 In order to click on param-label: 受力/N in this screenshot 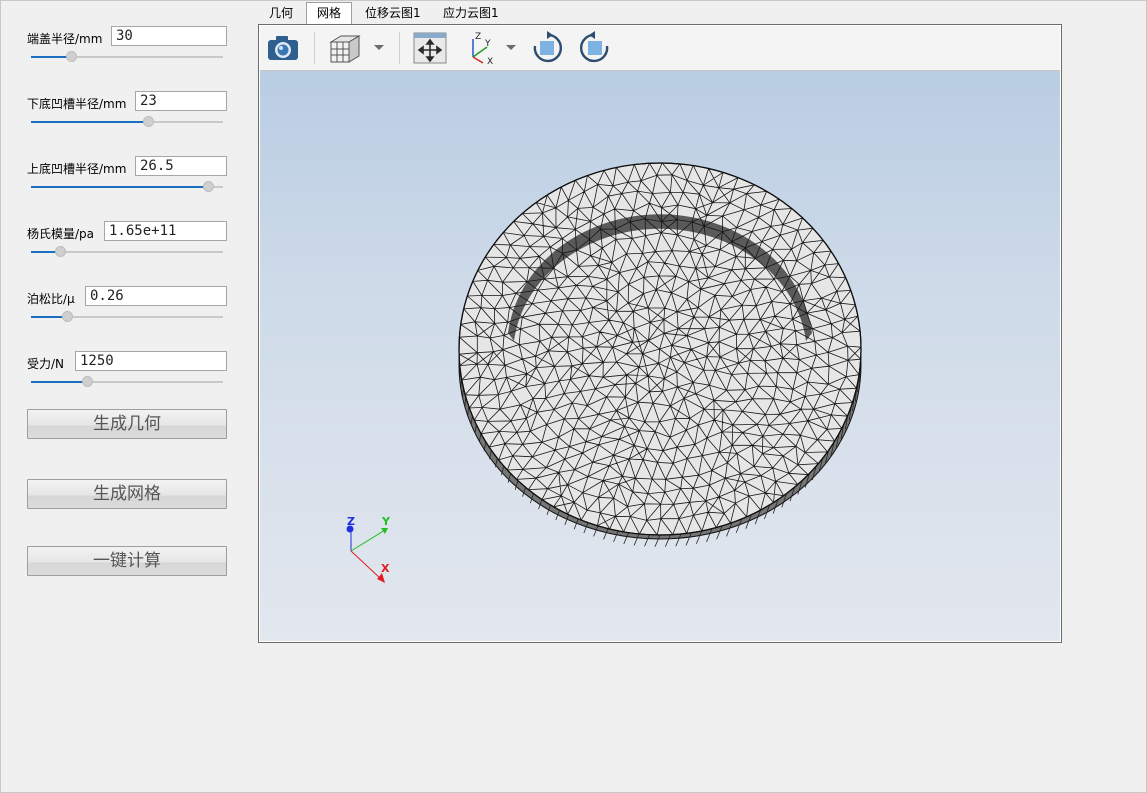, I will do `click(46, 364)`.